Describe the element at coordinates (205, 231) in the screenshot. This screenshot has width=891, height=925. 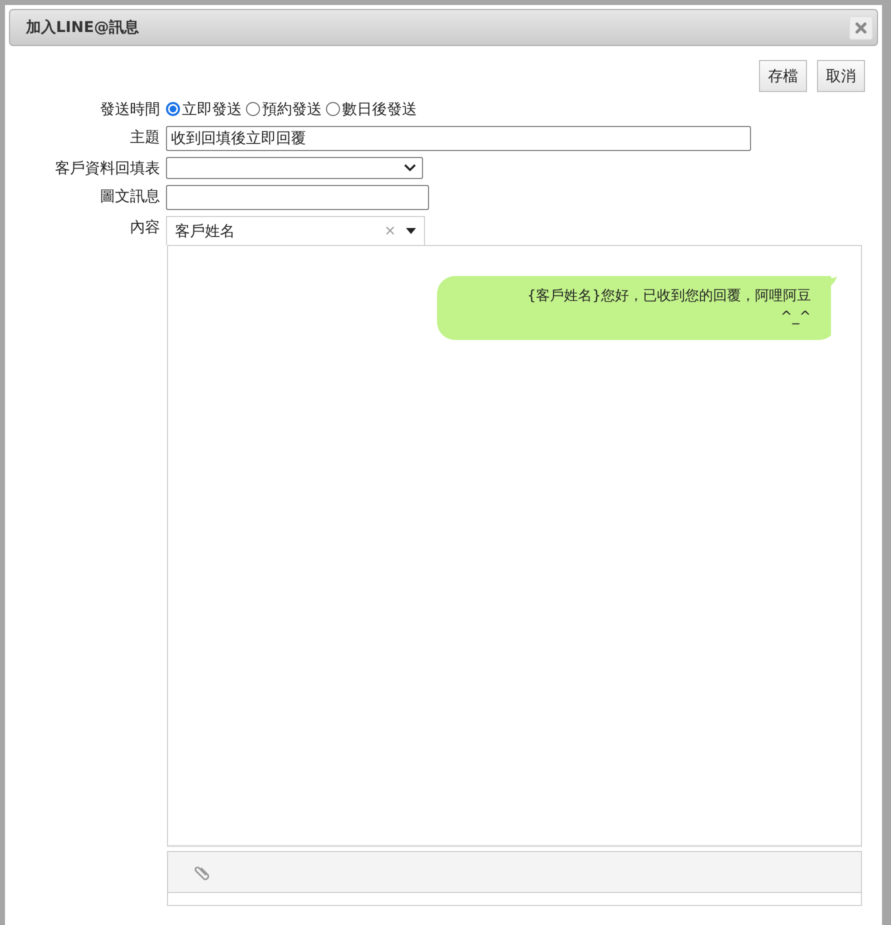
I see `tag-value: 客戶姓名` at that location.